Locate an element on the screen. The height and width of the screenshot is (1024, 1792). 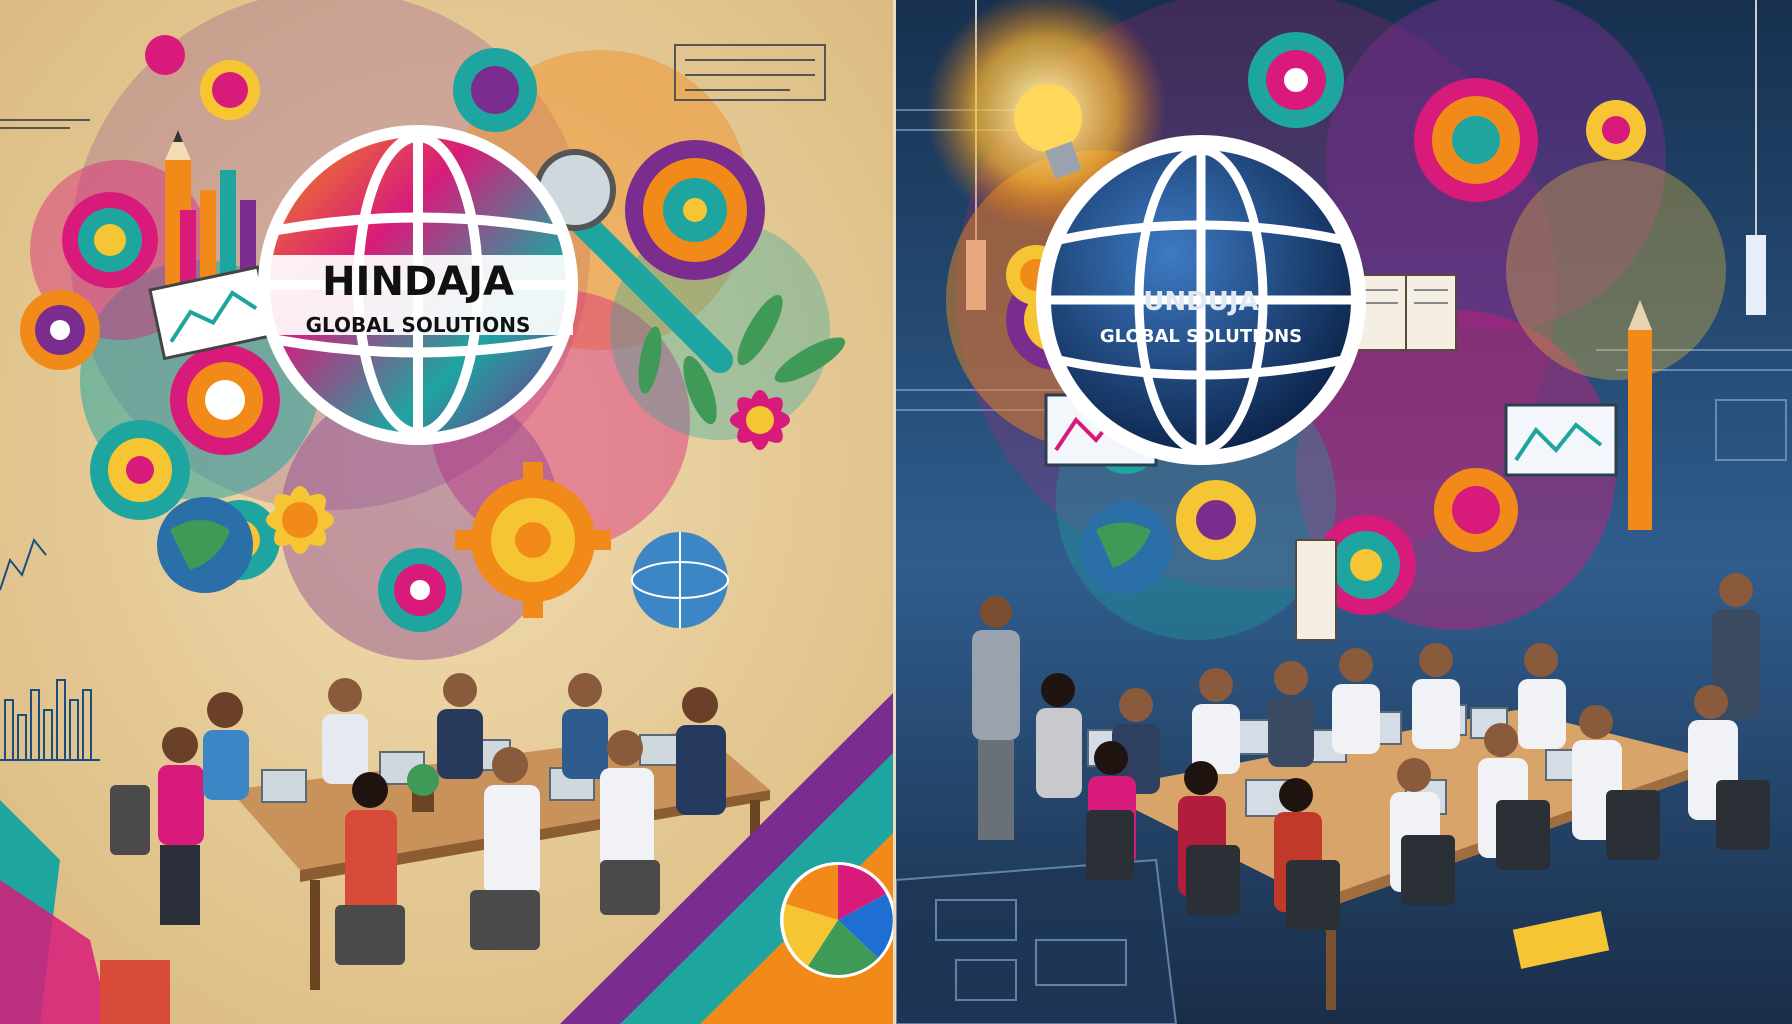
book-icon is located at coordinates (1406, 312).